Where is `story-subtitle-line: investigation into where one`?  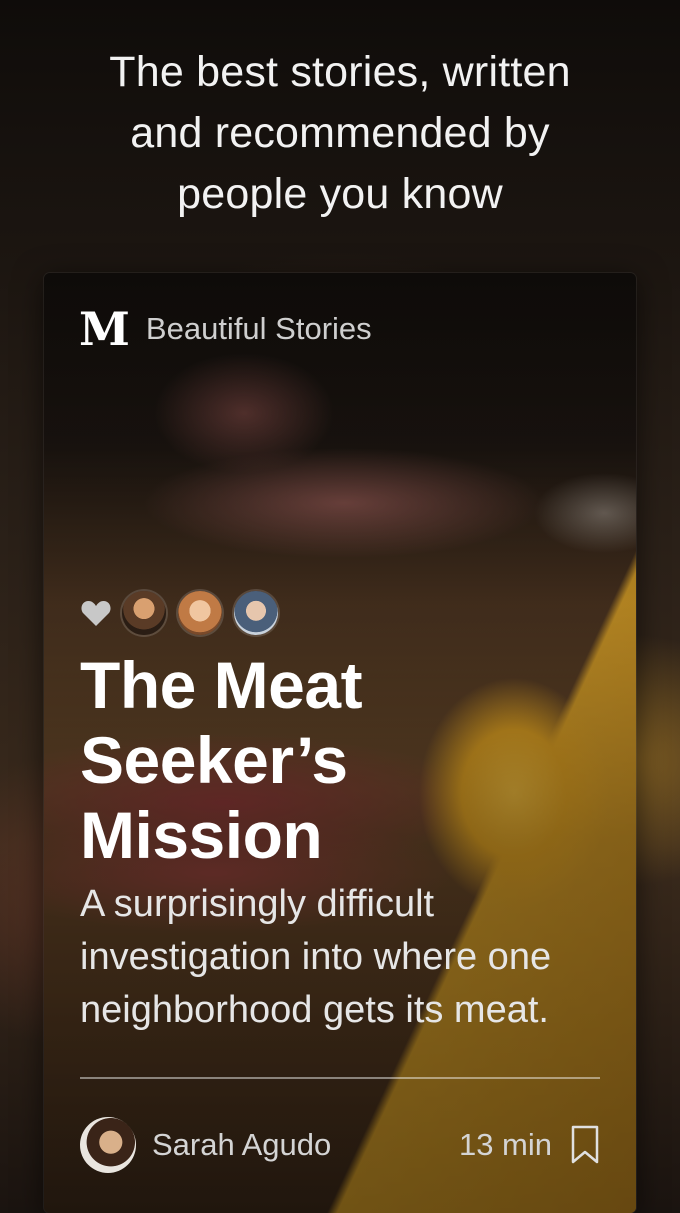 story-subtitle-line: investigation into where one is located at coordinates (316, 957).